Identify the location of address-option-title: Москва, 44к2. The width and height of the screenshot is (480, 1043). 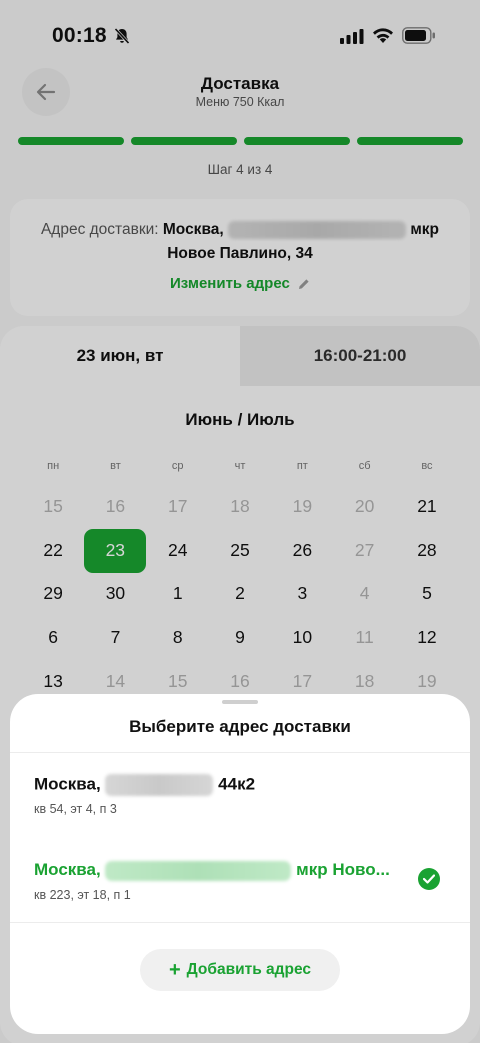
(144, 785).